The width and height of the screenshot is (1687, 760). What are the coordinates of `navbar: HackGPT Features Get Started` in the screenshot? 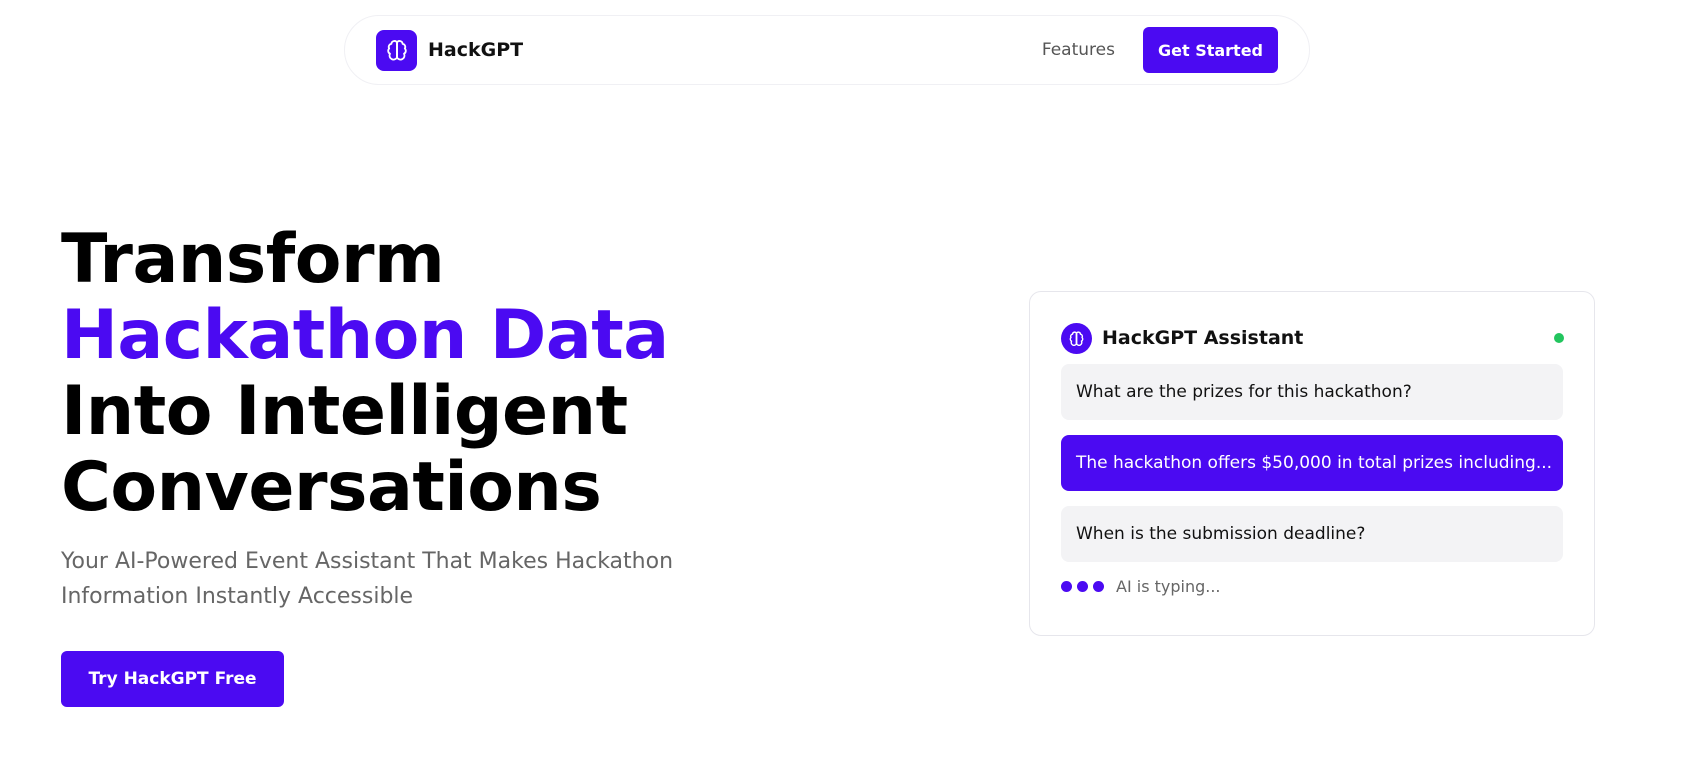 It's located at (827, 50).